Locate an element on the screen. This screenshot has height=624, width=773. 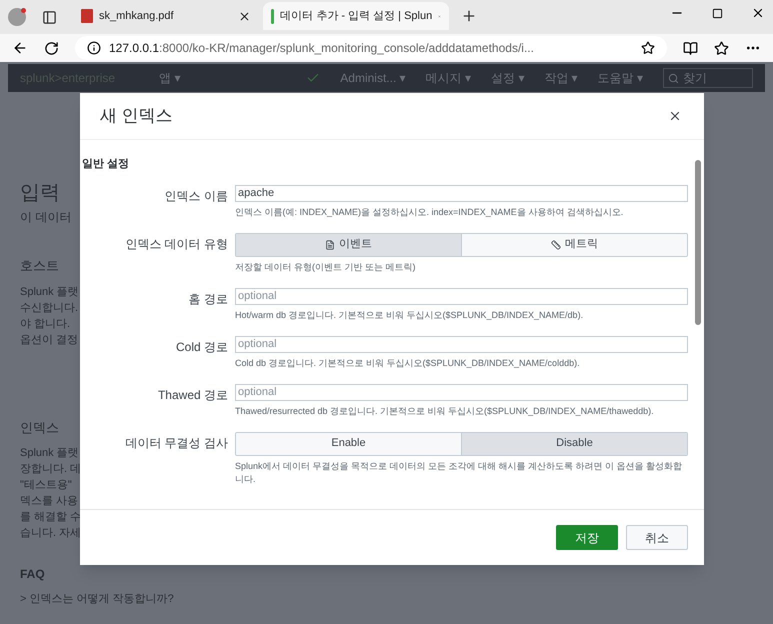
new-tab-icon is located at coordinates (469, 16).